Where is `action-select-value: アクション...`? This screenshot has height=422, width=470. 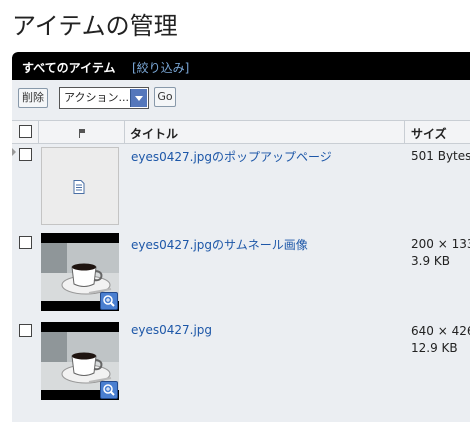 action-select-value: アクション... is located at coordinates (96, 97).